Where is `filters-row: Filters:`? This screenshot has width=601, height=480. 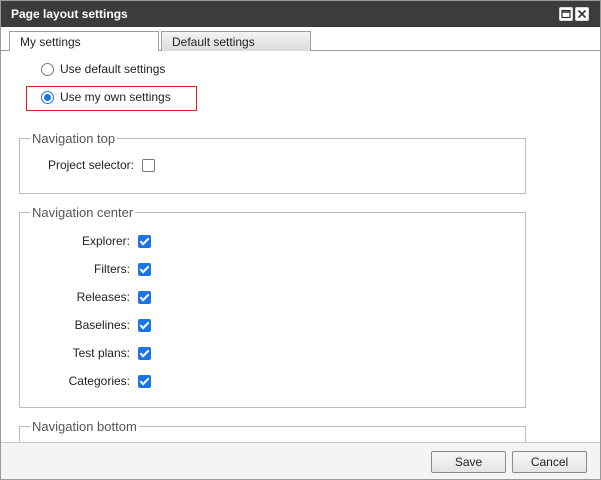
filters-row: Filters: is located at coordinates (85, 269).